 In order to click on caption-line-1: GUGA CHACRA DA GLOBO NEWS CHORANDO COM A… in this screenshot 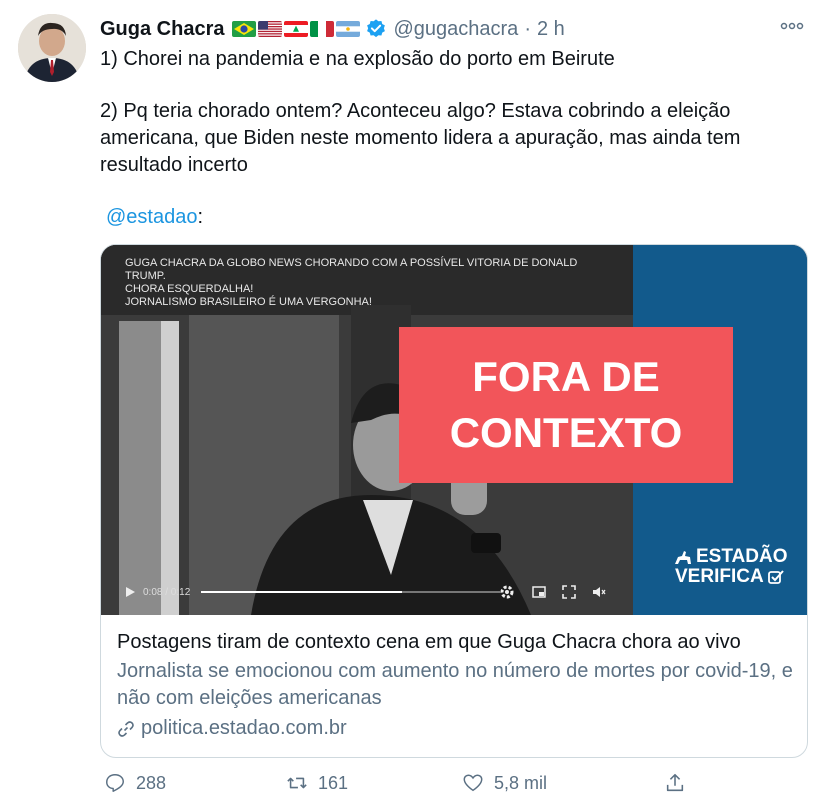, I will do `click(351, 269)`.